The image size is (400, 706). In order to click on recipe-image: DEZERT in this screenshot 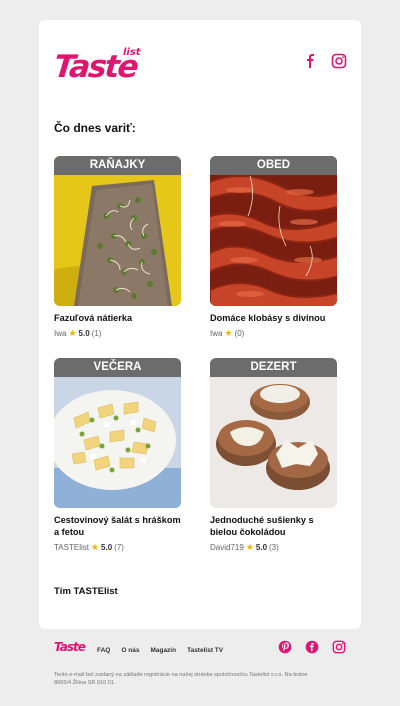, I will do `click(273, 433)`.